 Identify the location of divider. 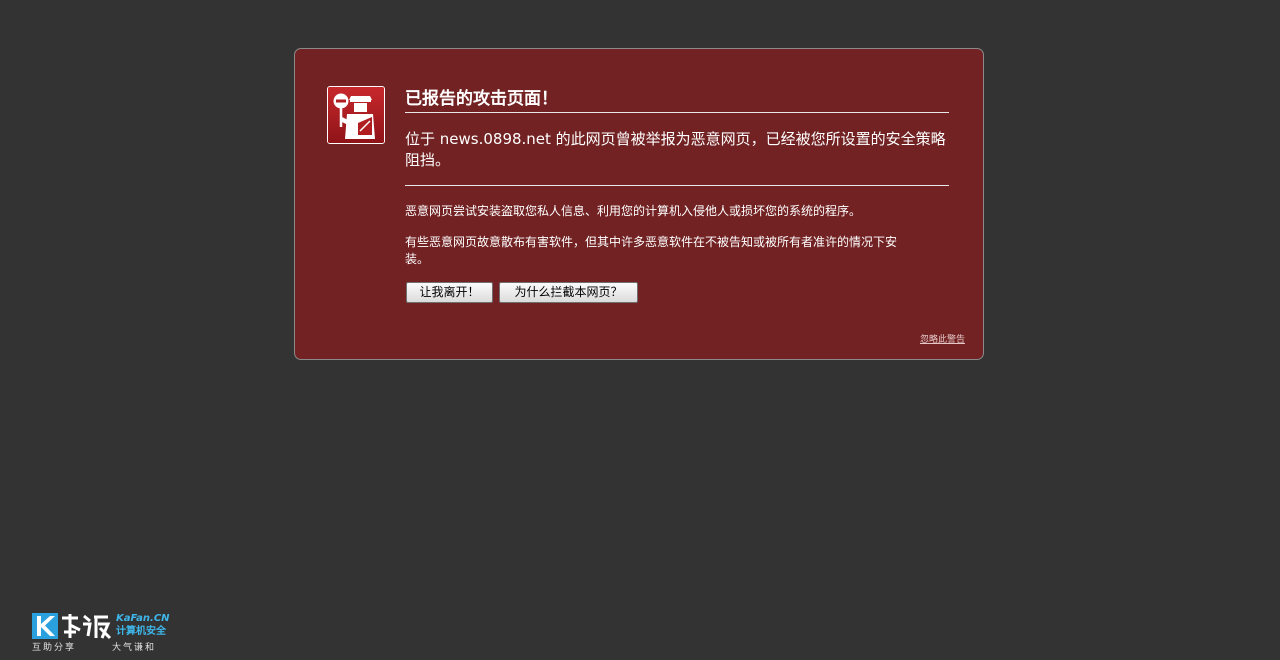
(677, 185).